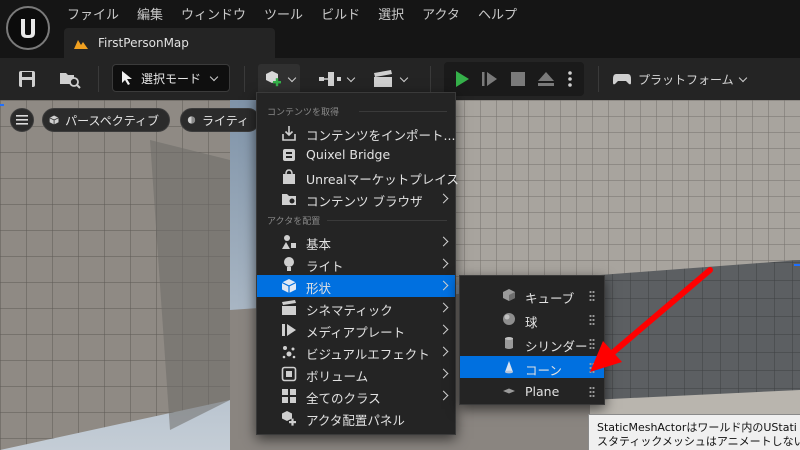 Image resolution: width=800 pixels, height=450 pixels. What do you see at coordinates (150, 12) in the screenshot?
I see `menu-edit: 編集` at bounding box center [150, 12].